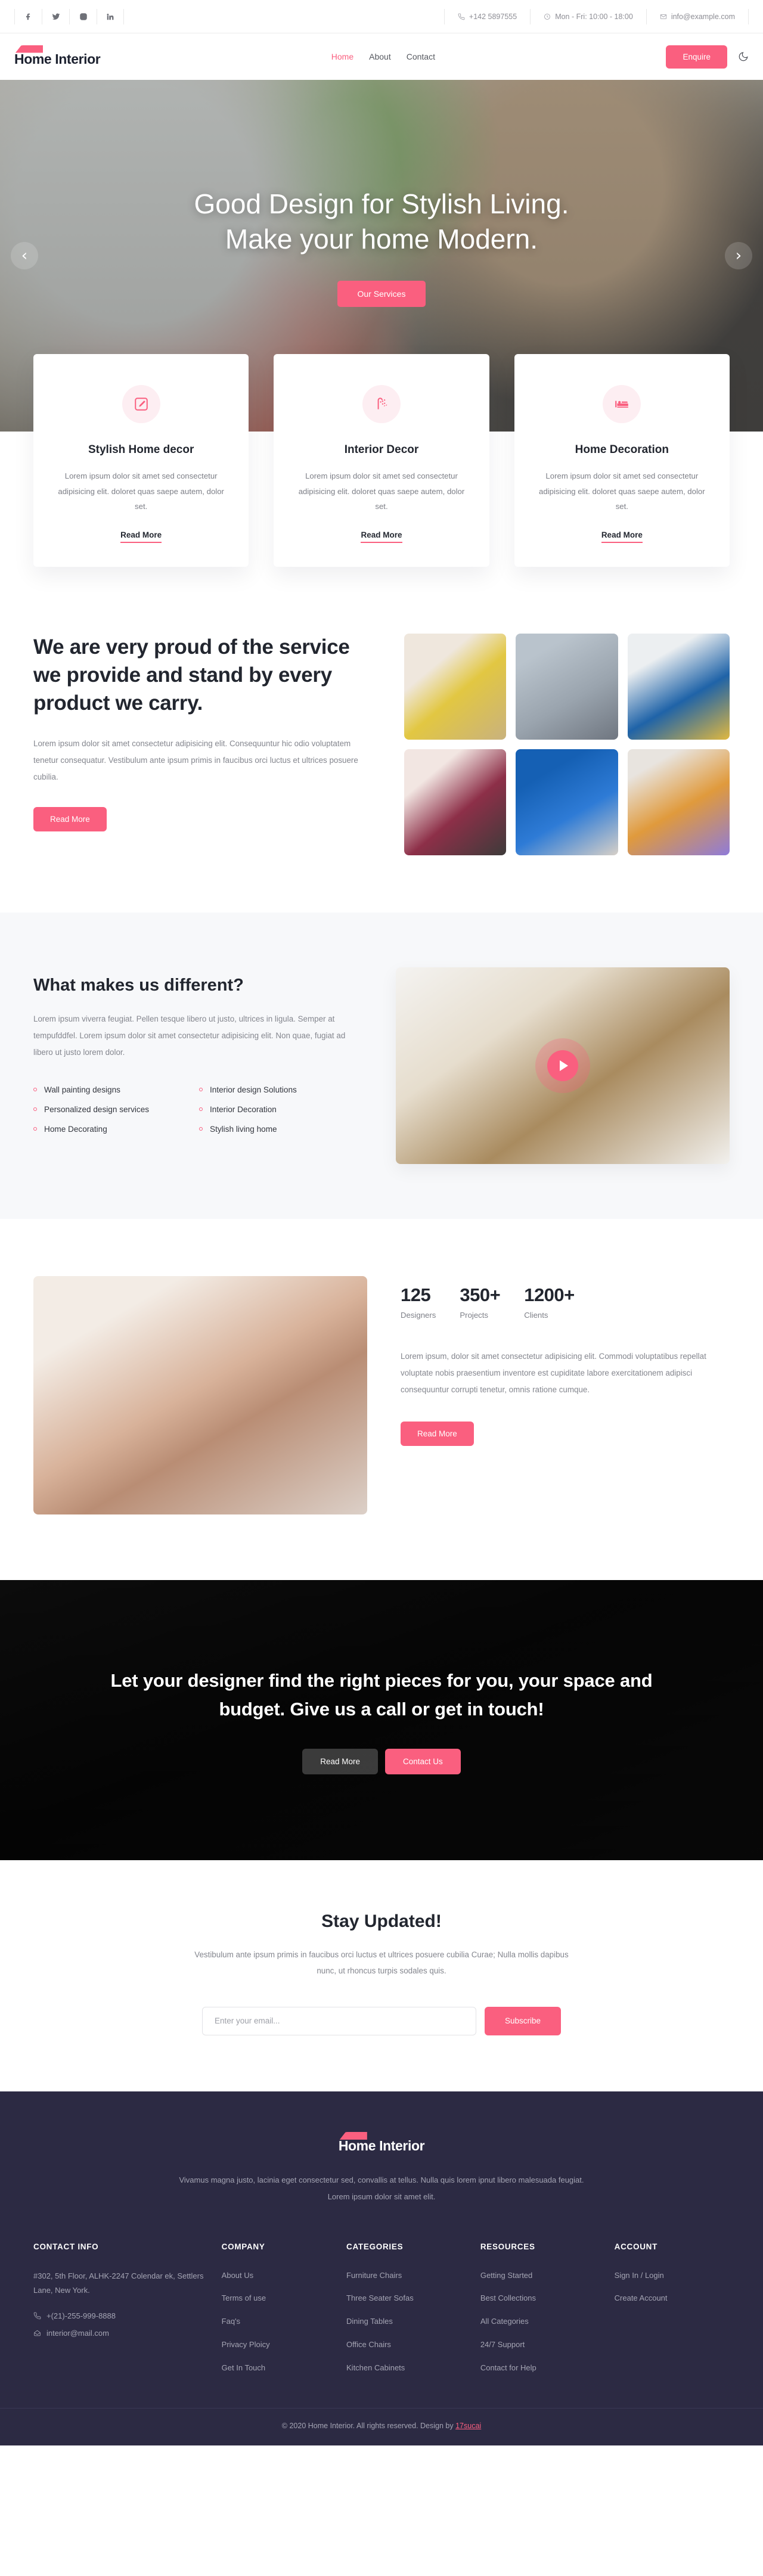  I want to click on footer-column-title: RESOURCES, so click(507, 2247).